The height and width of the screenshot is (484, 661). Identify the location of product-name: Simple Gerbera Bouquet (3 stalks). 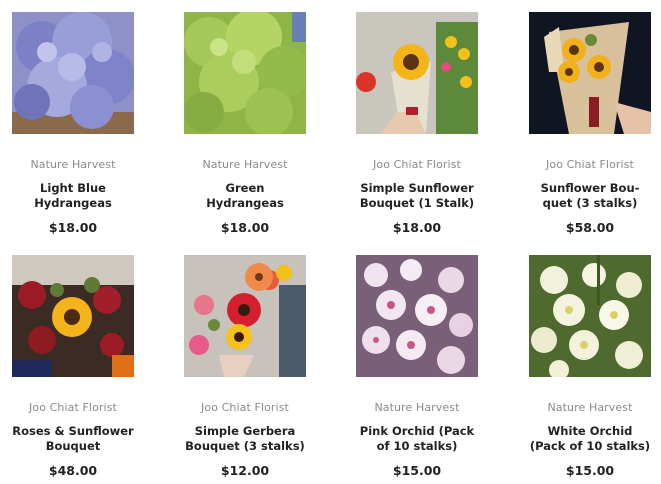
(245, 439).